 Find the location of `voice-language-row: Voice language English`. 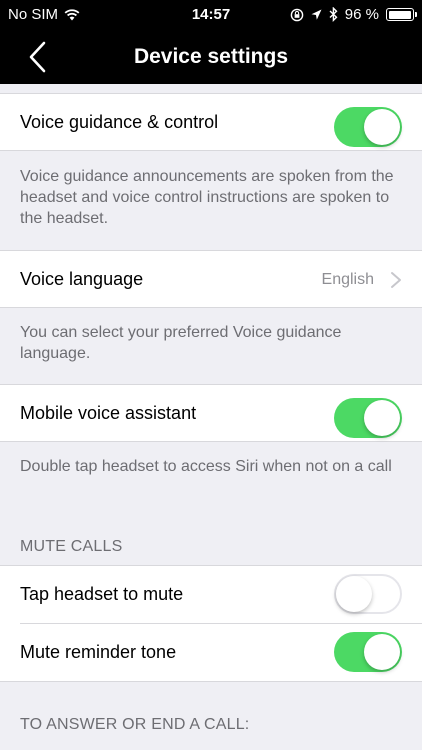

voice-language-row: Voice language English is located at coordinates (211, 279).